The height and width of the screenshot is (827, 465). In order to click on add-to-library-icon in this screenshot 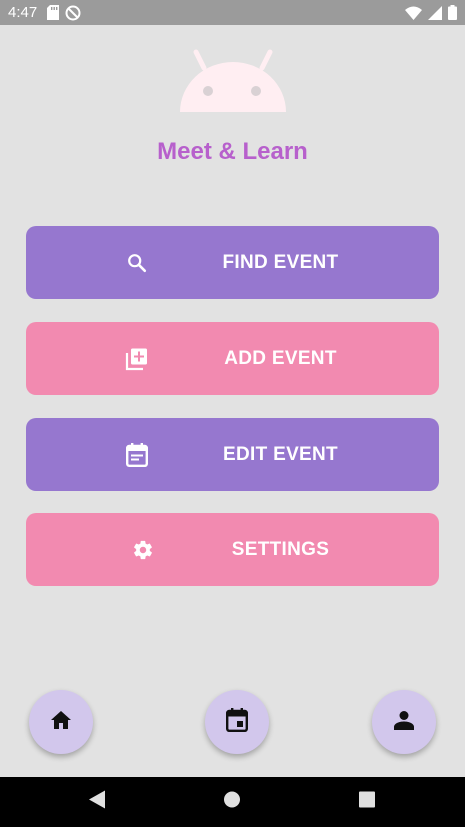, I will do `click(137, 359)`.